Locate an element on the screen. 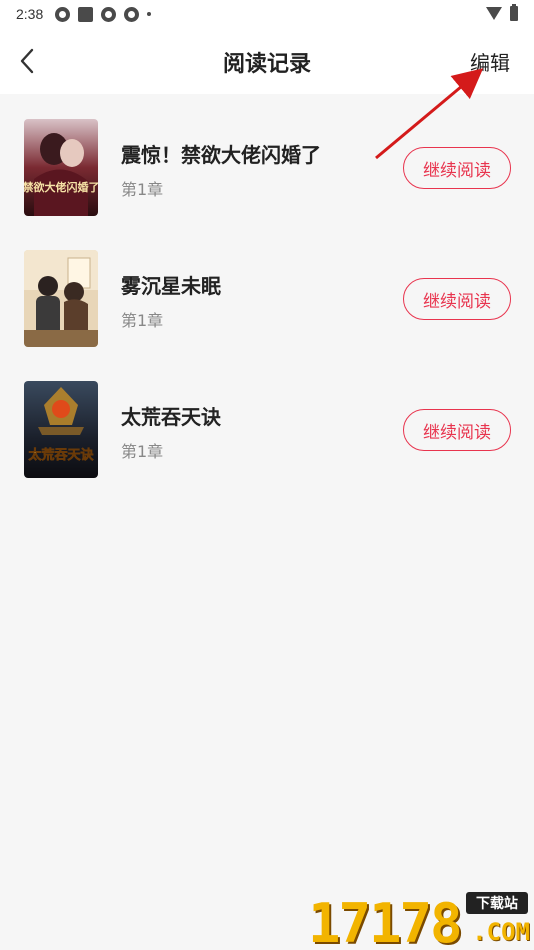 Image resolution: width=534 pixels, height=950 pixels. top-bar: 阅读记录 编辑 is located at coordinates (267, 61).